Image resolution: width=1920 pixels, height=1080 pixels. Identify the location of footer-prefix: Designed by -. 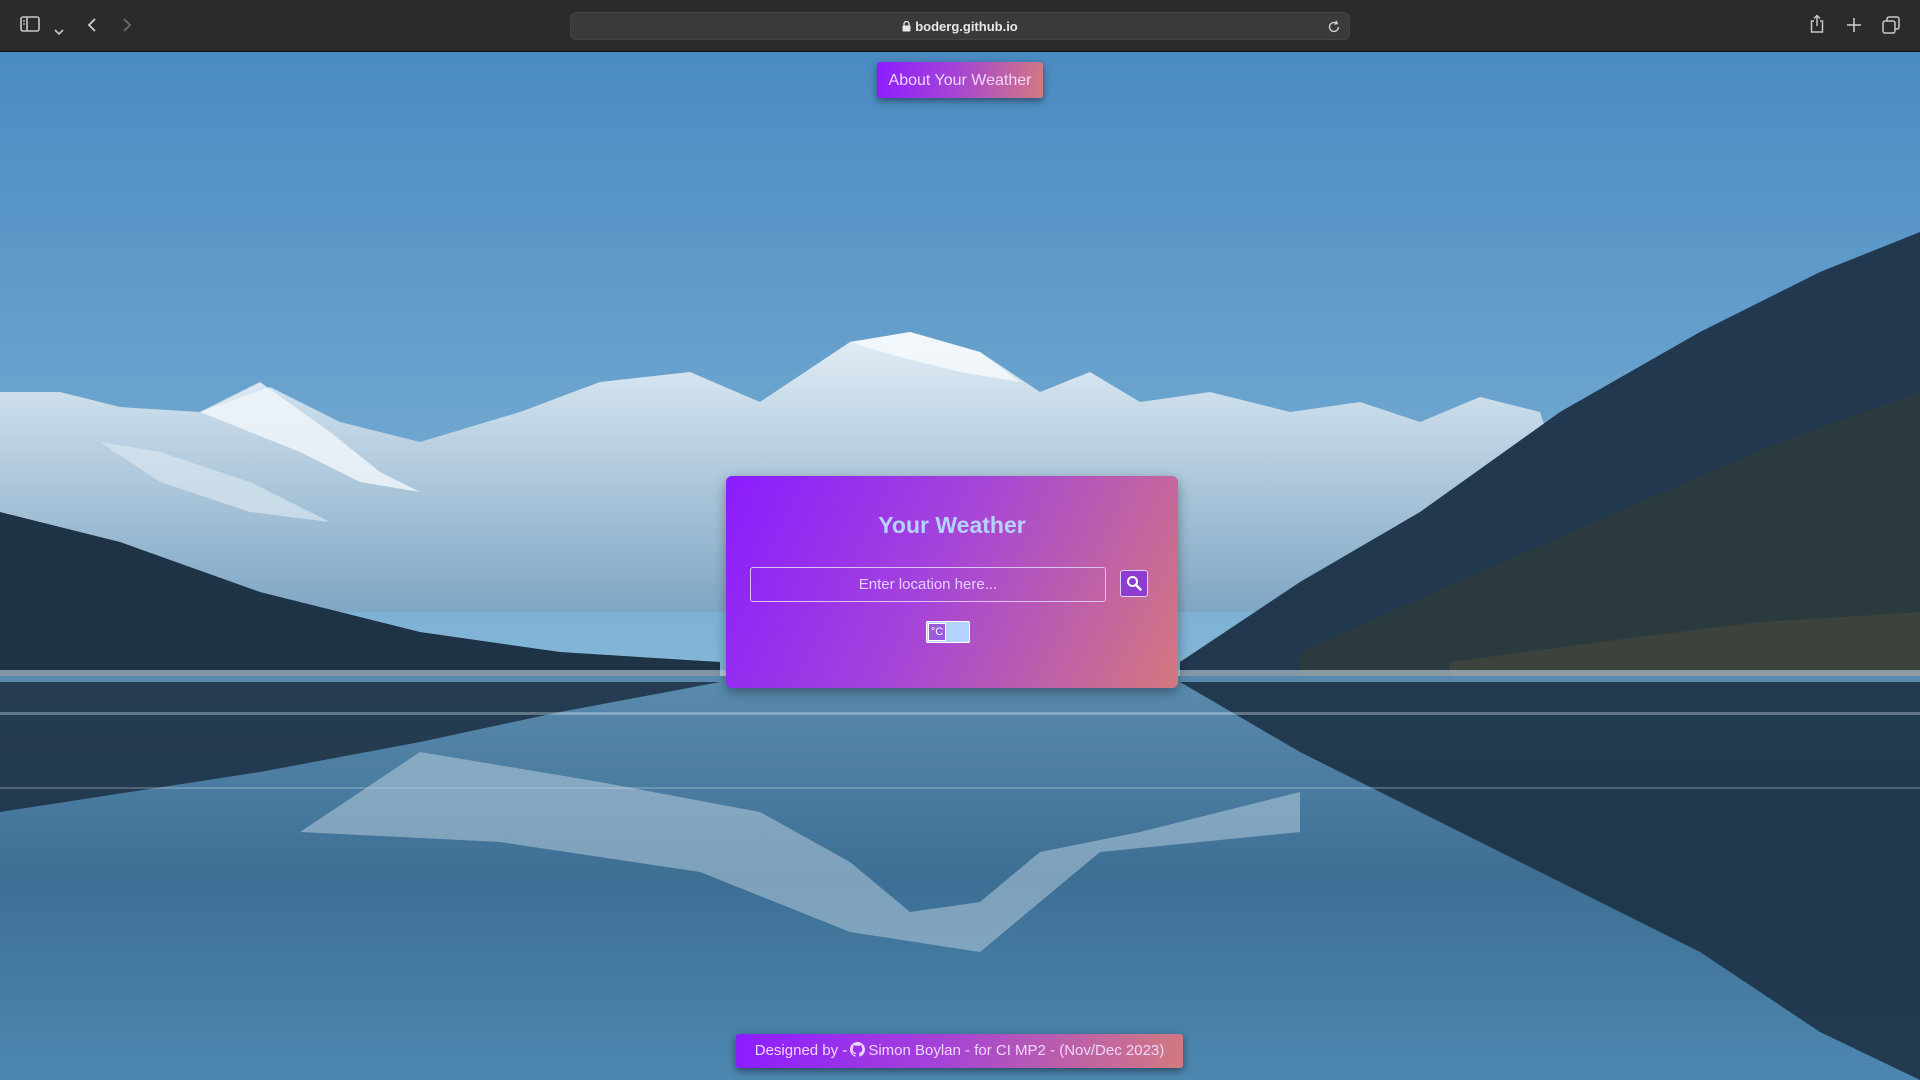
(801, 1050).